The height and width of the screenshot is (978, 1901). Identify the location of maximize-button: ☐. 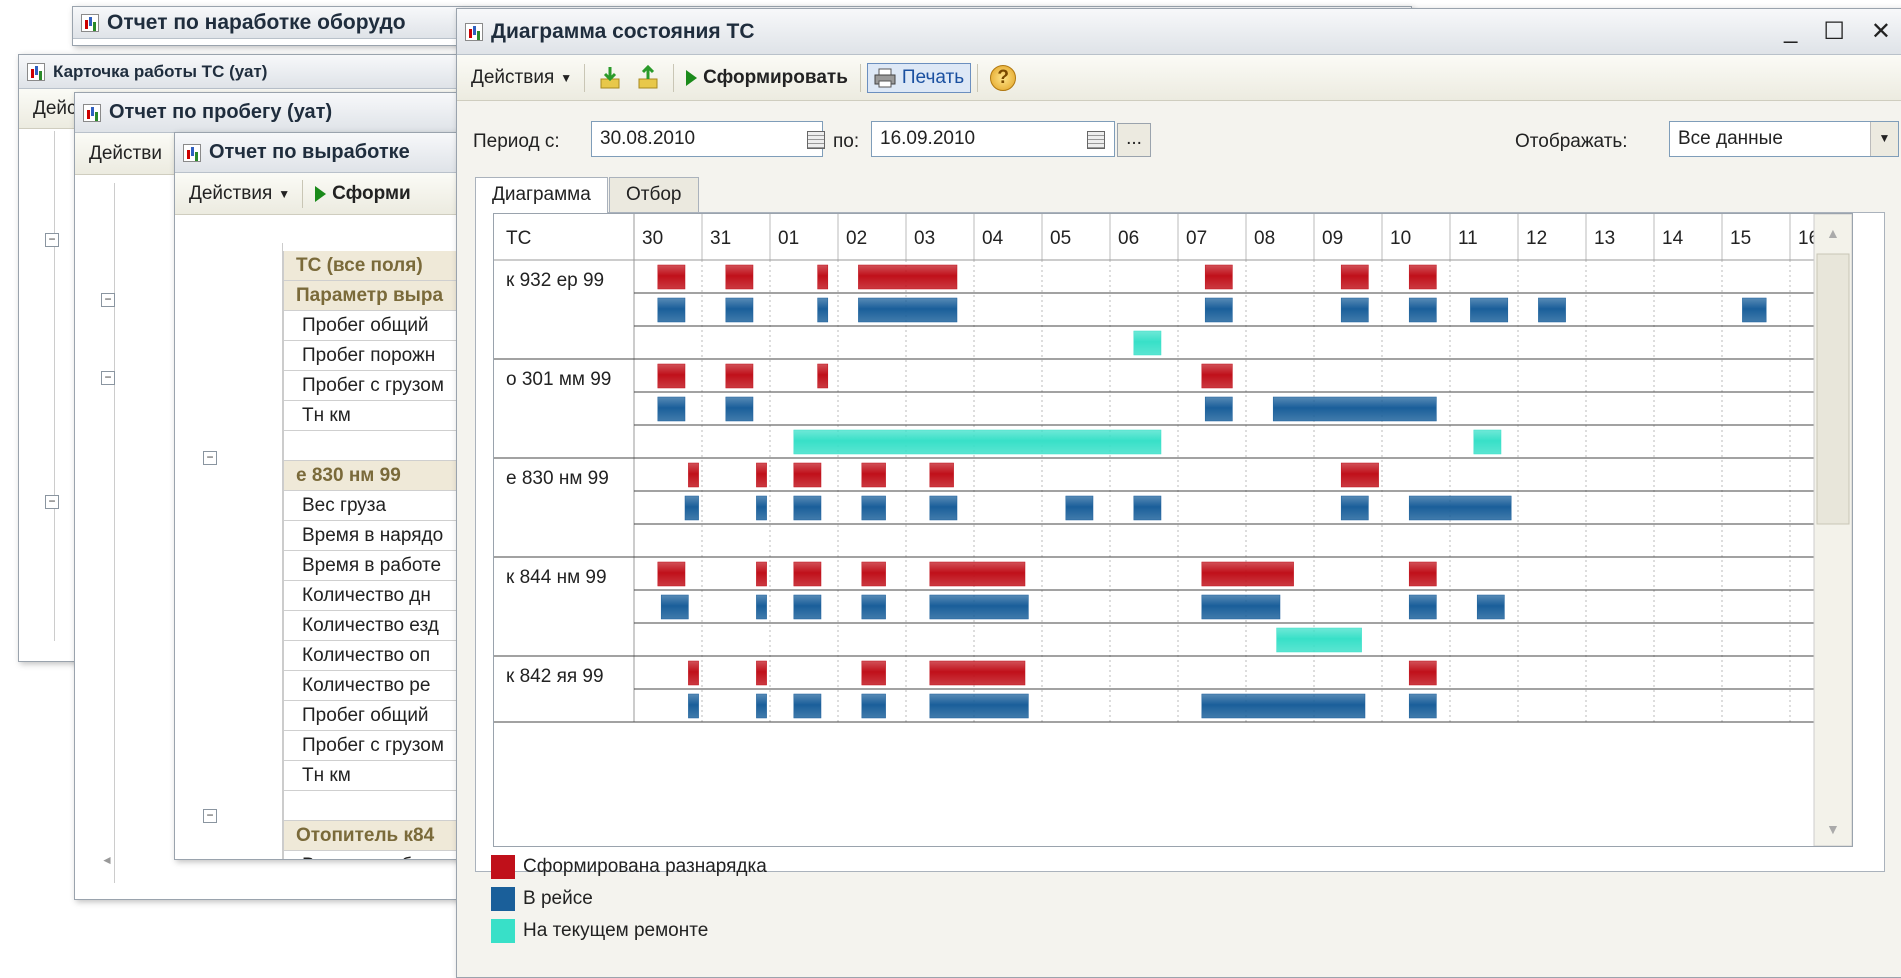
(1834, 31).